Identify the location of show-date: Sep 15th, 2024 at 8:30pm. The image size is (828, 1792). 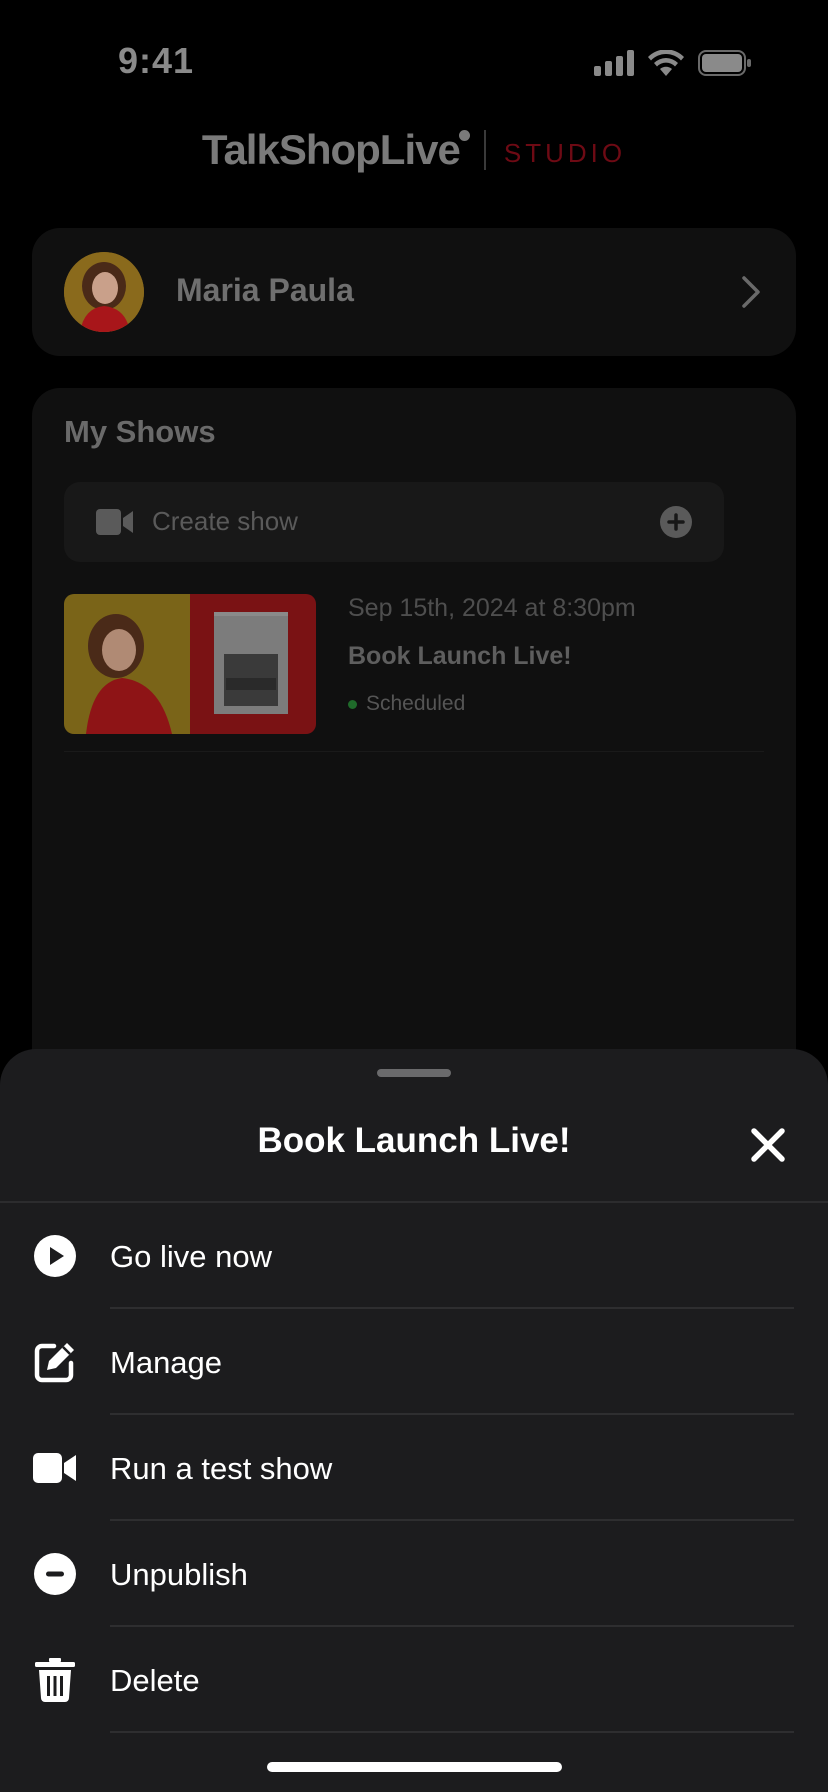
(492, 608).